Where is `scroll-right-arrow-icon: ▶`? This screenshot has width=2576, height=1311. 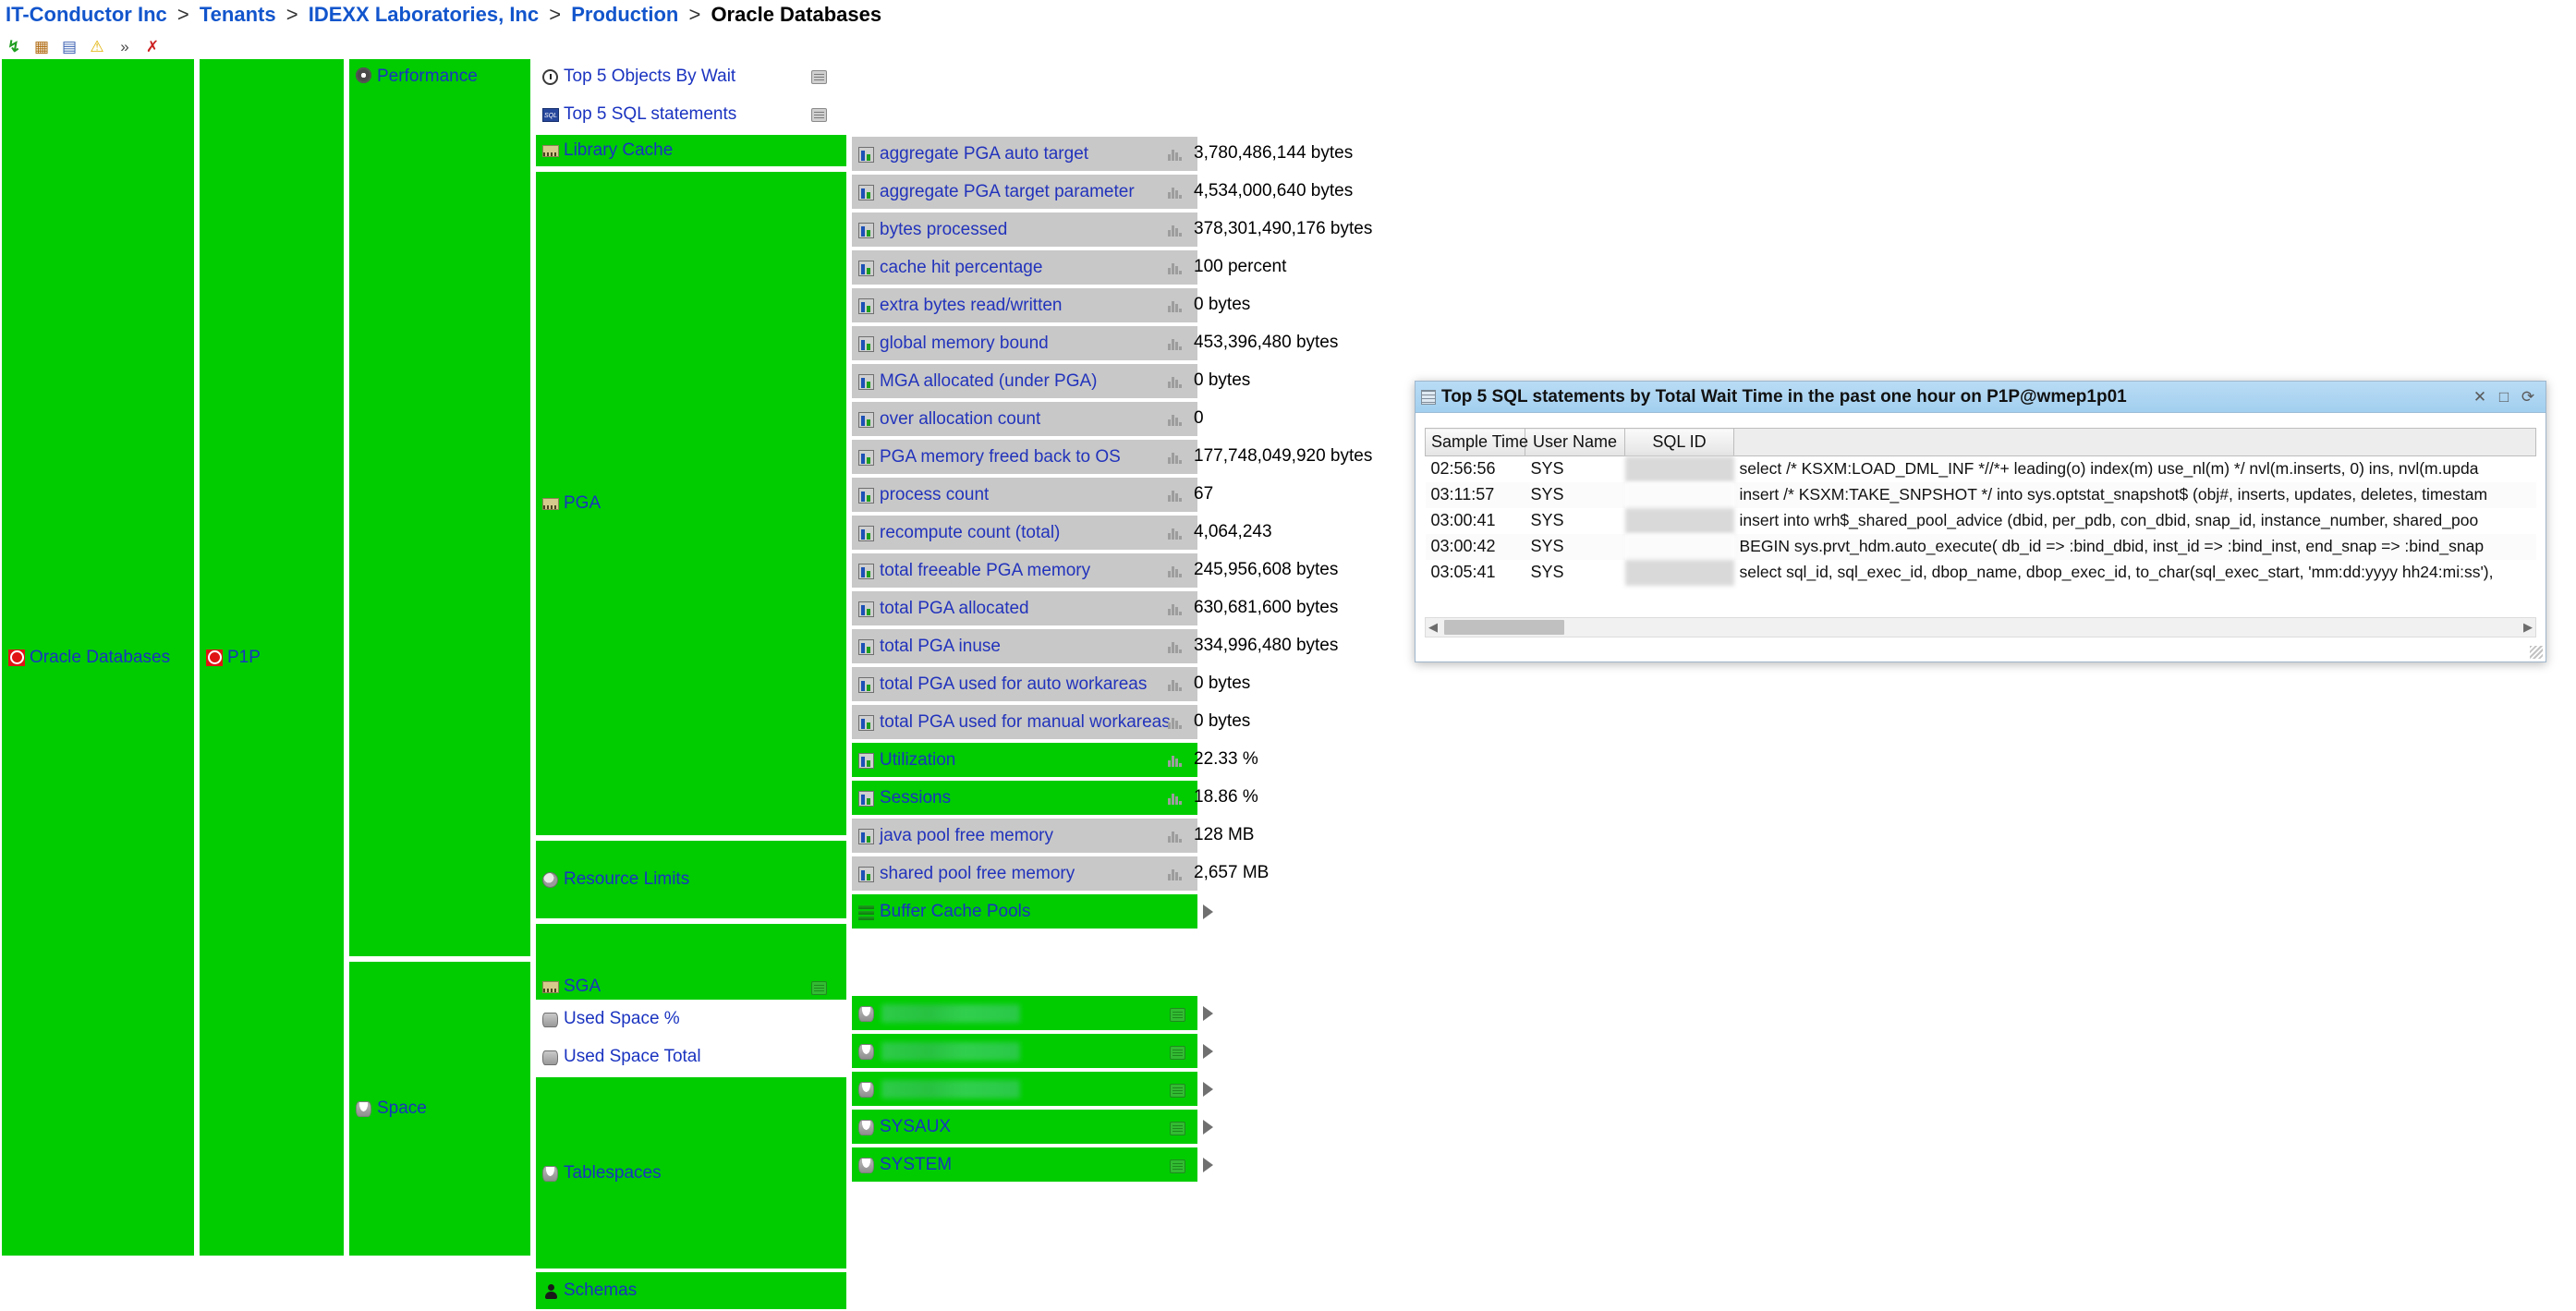 scroll-right-arrow-icon: ▶ is located at coordinates (2528, 627).